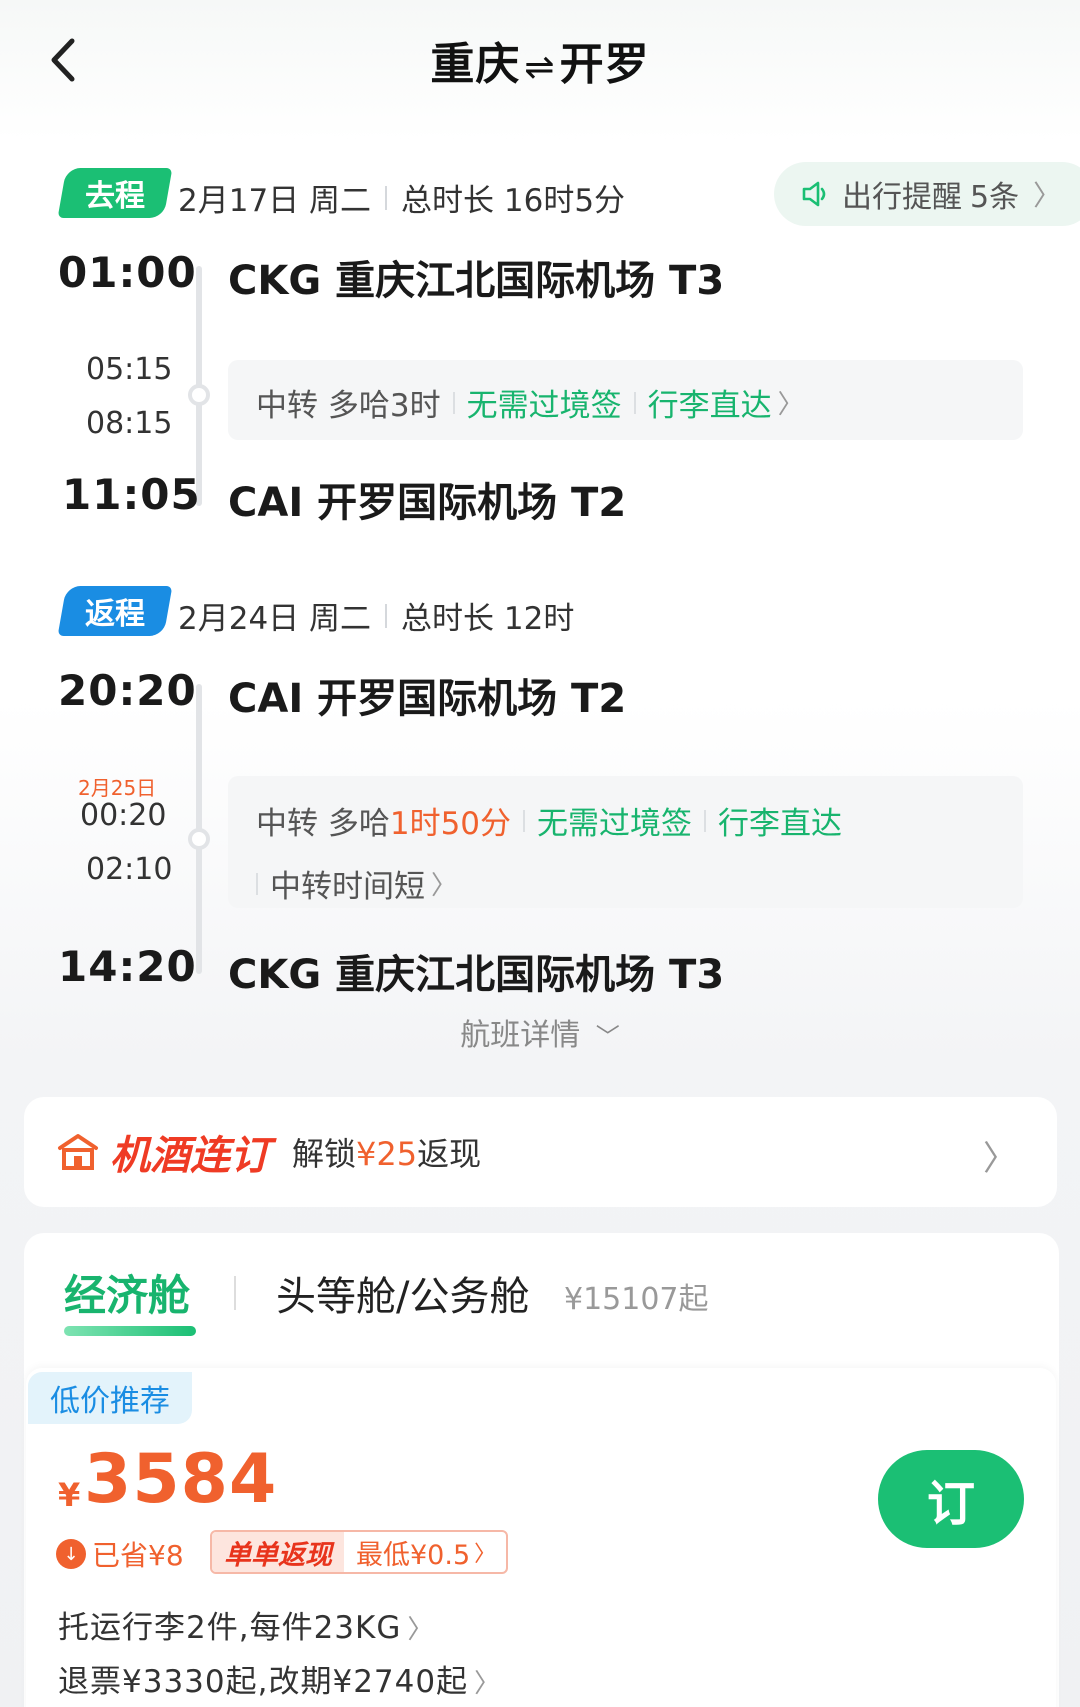 Image resolution: width=1080 pixels, height=1707 pixels. Describe the element at coordinates (488, 619) in the screenshot. I see `return-duration: 总时长 12时` at that location.